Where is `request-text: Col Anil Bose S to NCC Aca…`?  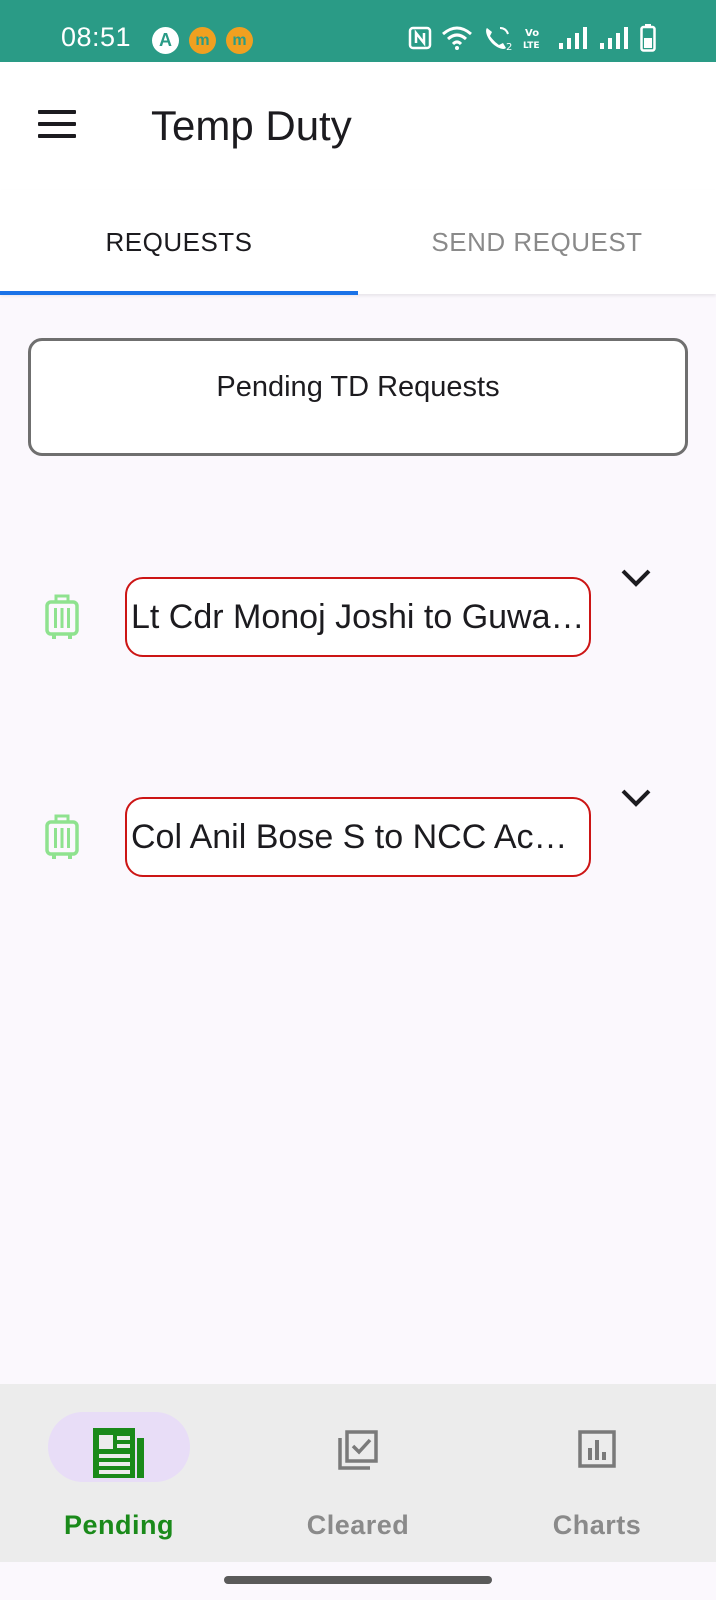
request-text: Col Anil Bose S to NCC Aca… is located at coordinates (358, 836).